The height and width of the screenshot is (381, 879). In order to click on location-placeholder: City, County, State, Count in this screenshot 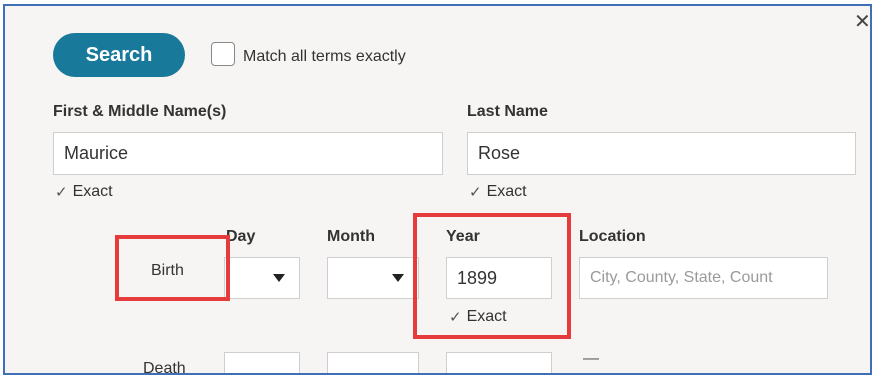, I will do `click(681, 277)`.